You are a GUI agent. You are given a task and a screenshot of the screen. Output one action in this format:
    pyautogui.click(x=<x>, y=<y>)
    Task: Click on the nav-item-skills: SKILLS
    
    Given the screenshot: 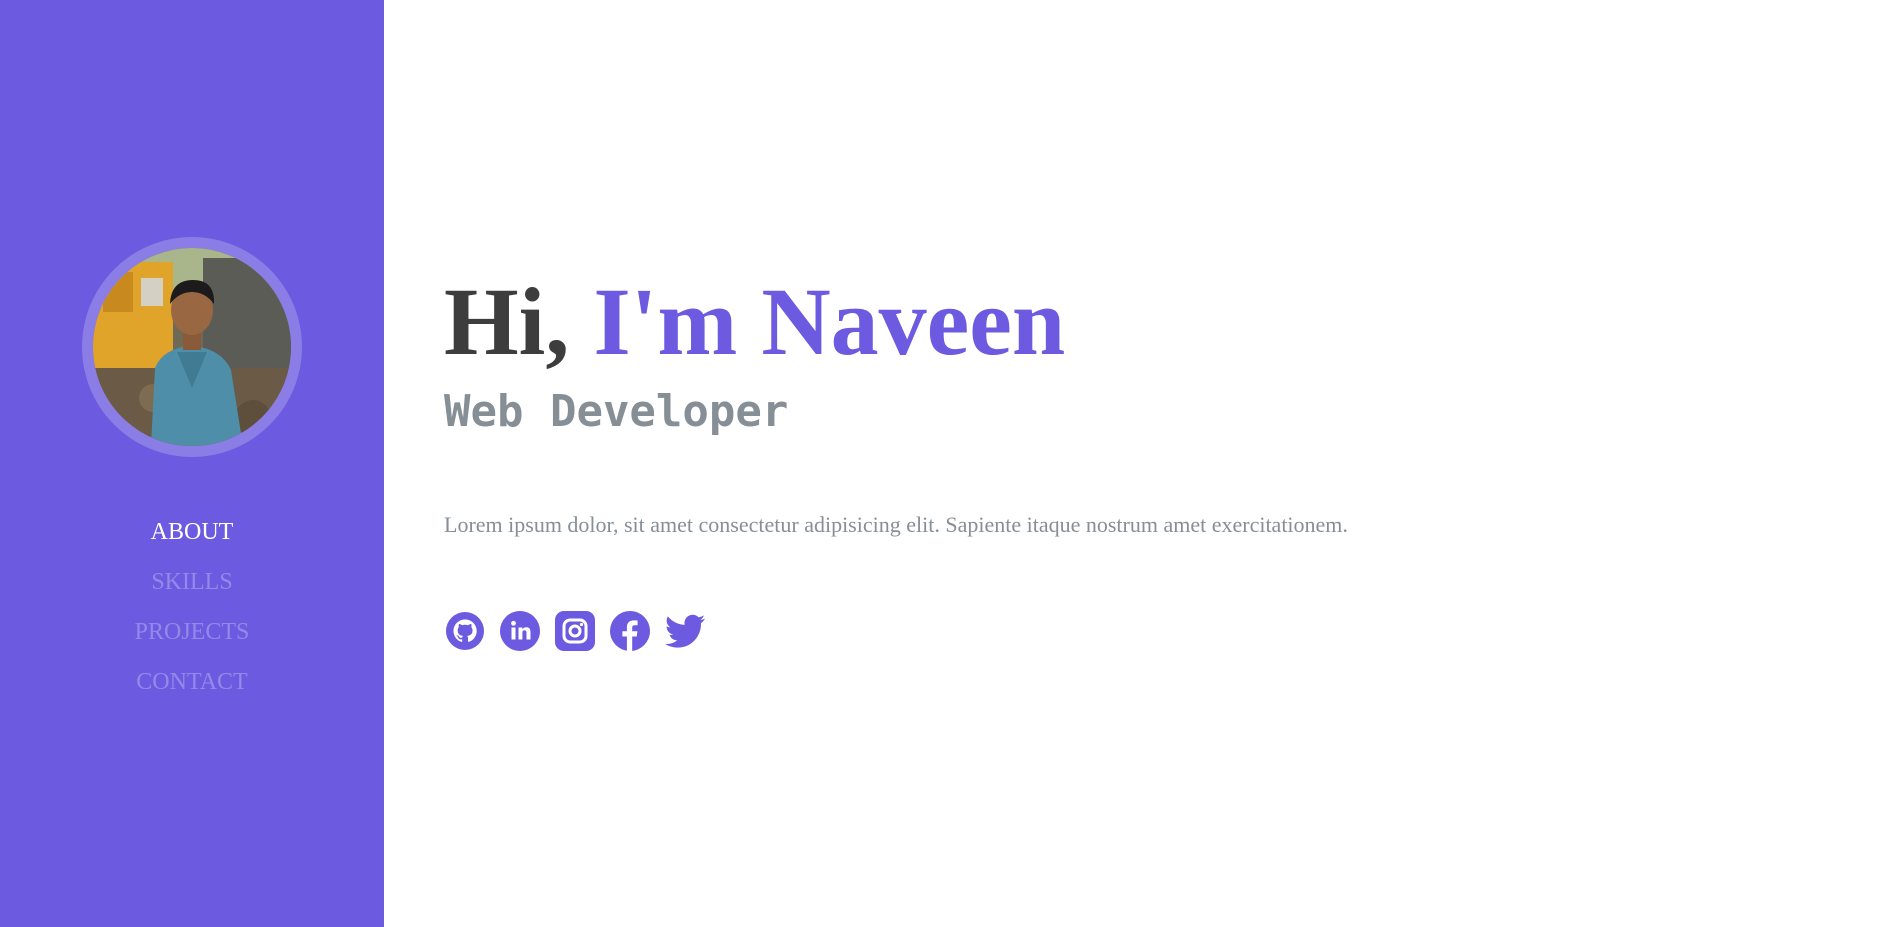 What is the action you would take?
    pyautogui.click(x=192, y=585)
    